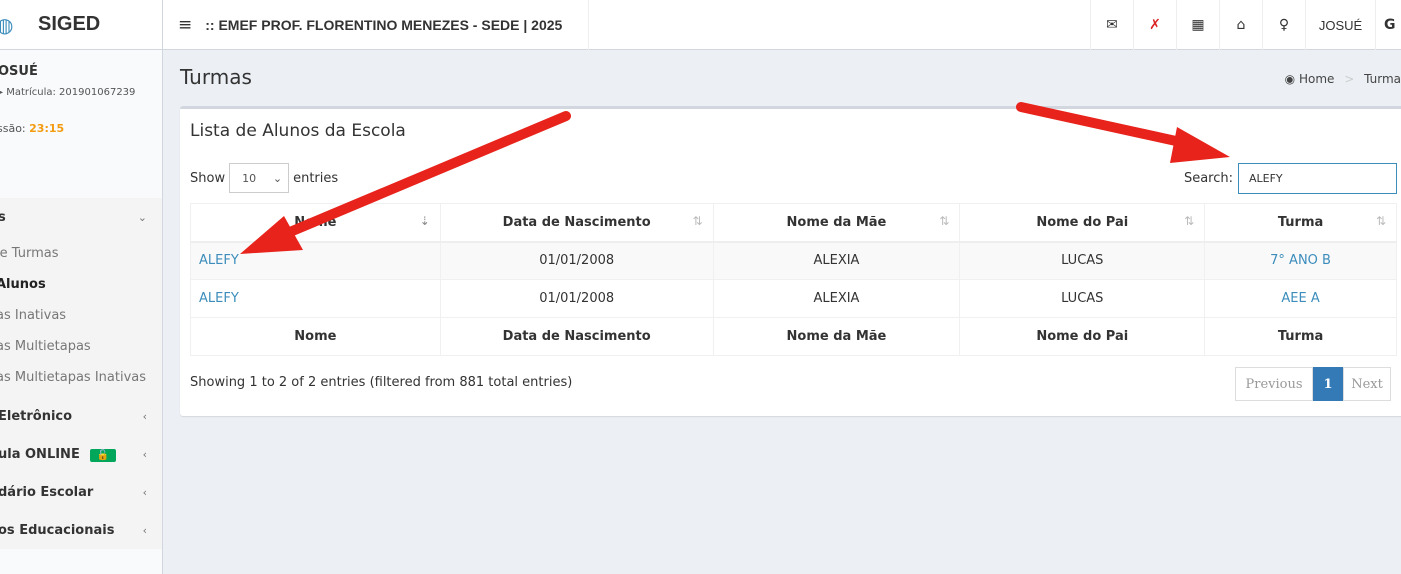 This screenshot has height=574, width=1401. Describe the element at coordinates (81, 454) in the screenshot. I see `sidebar-item-aula-online: ula ONLINE 🔓 ‹` at that location.